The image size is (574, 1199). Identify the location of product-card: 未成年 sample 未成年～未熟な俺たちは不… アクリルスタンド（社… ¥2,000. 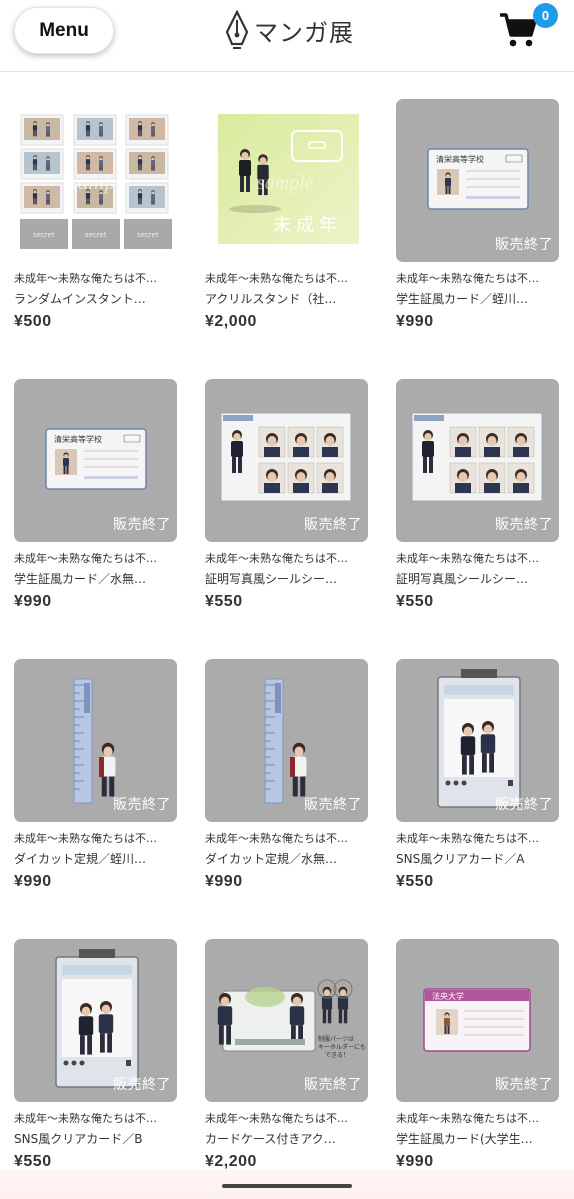
(286, 239).